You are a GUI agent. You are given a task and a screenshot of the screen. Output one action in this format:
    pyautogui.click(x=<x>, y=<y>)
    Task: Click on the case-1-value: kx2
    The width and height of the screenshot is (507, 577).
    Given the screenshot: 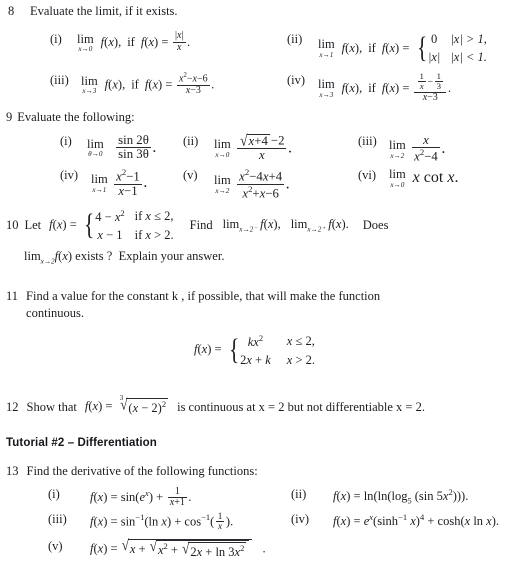 What is the action you would take?
    pyautogui.click(x=255, y=341)
    